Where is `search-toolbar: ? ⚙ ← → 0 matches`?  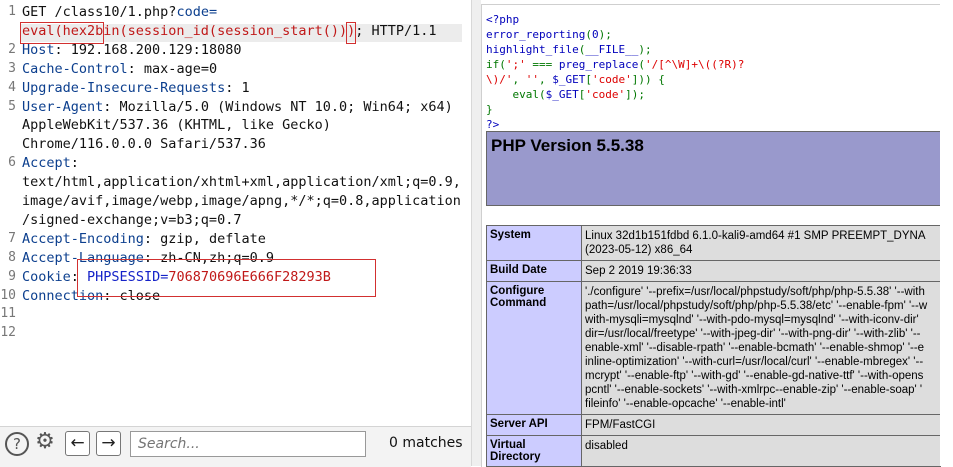
search-toolbar: ? ⚙ ← → 0 matches is located at coordinates (235, 446).